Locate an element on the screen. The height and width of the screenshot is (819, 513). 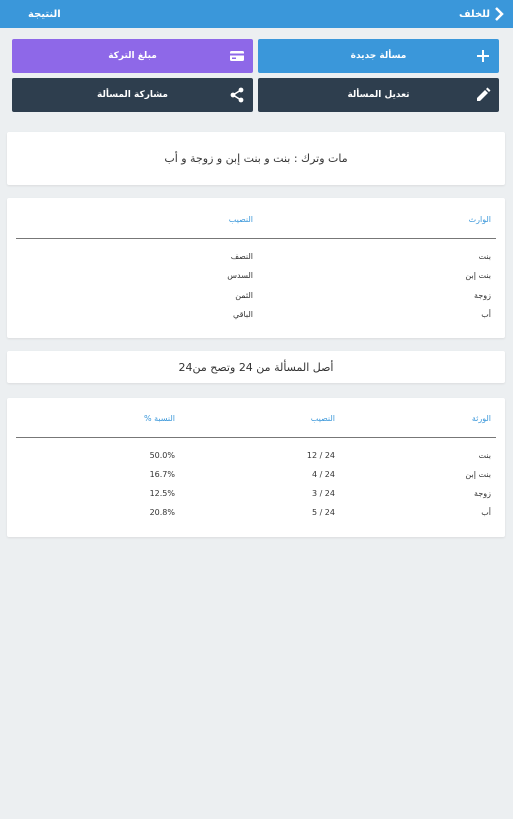
page-title: النتيجة is located at coordinates (44, 14).